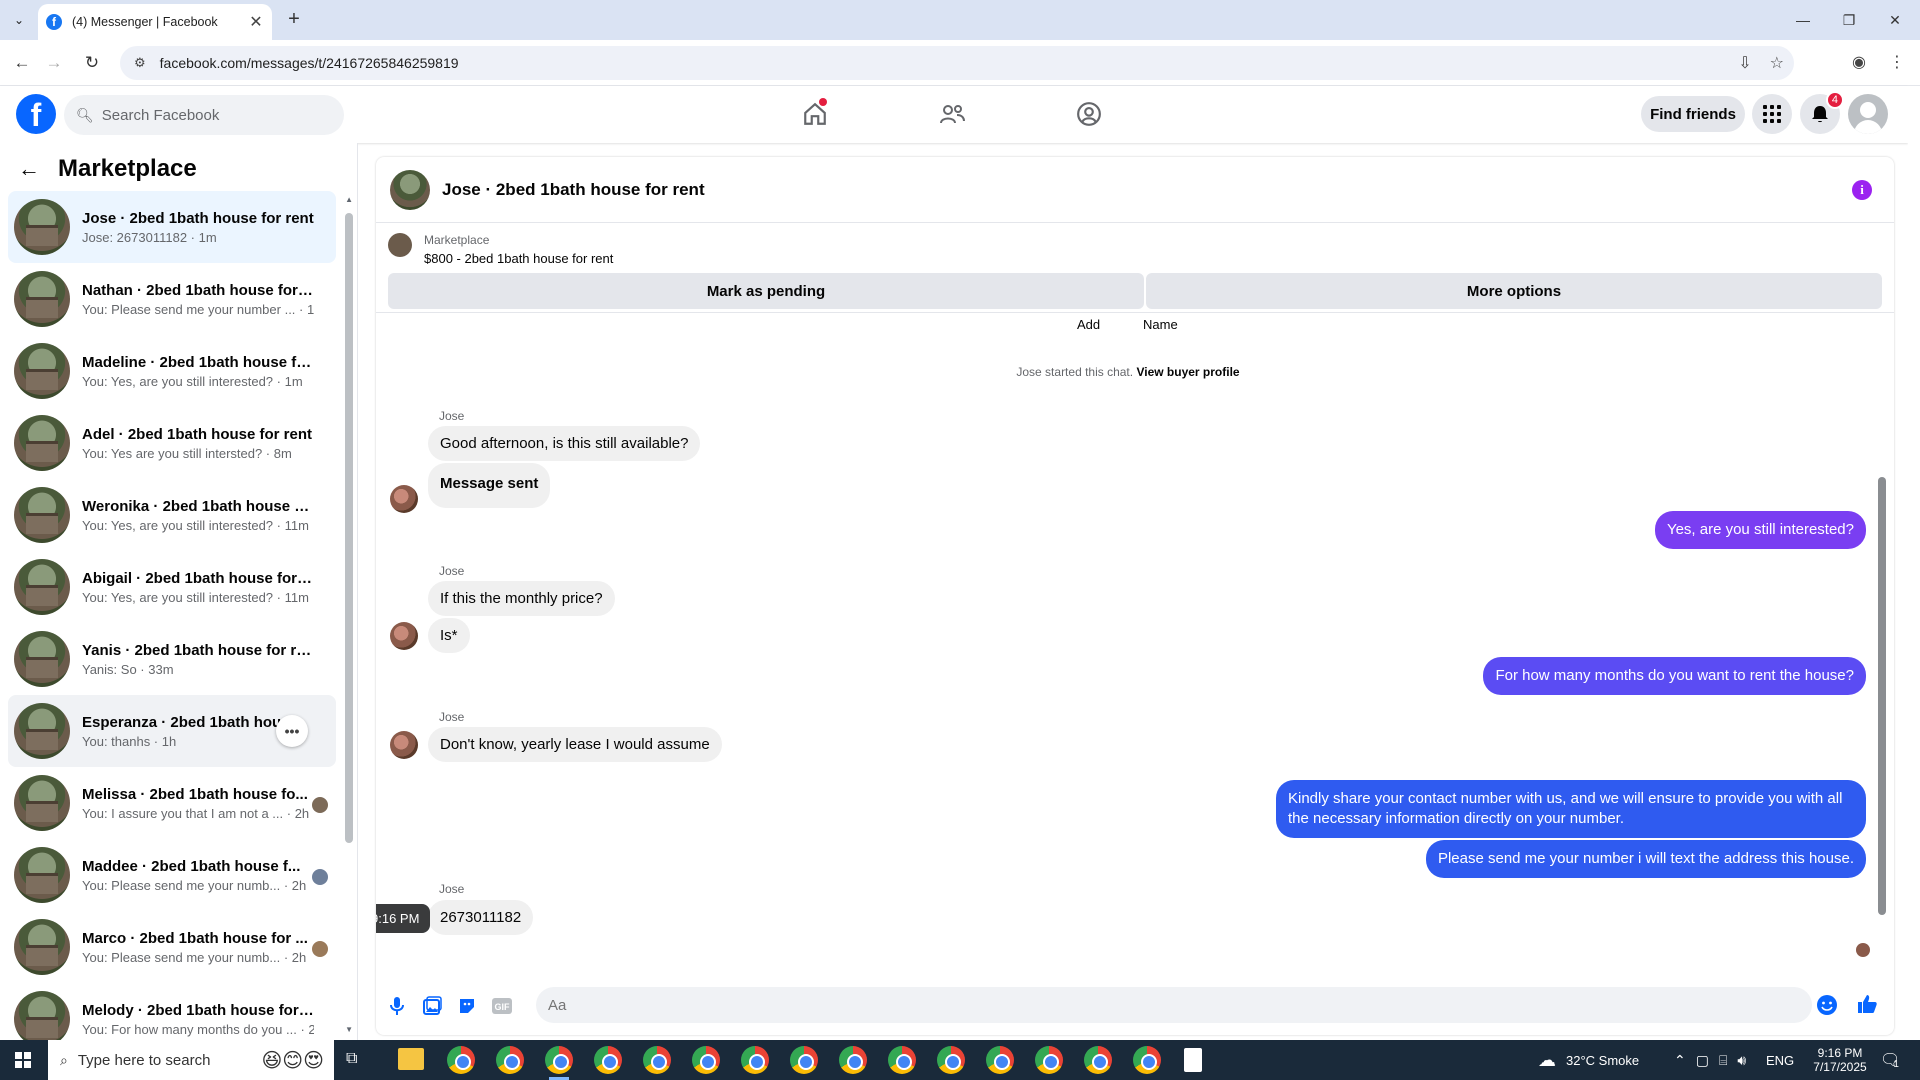 The height and width of the screenshot is (1080, 1920). I want to click on message-bubble-outgoing: Yes, are you still interested?, so click(1760, 530).